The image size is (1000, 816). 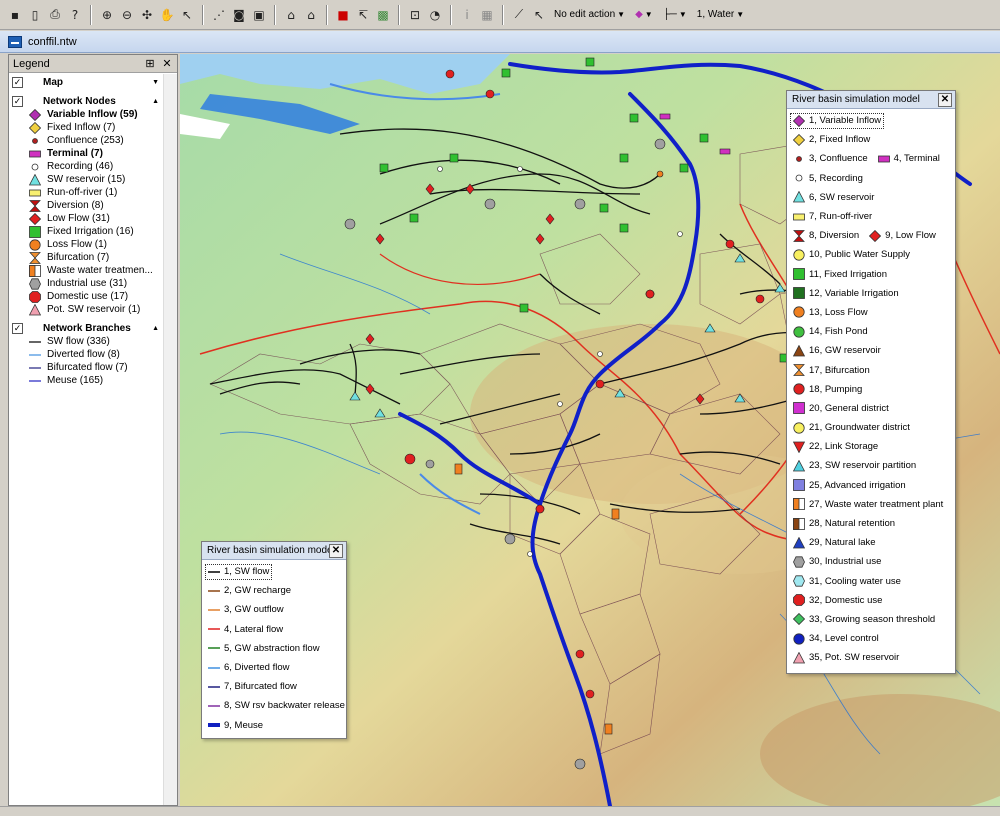 What do you see at coordinates (835, 447) in the screenshot?
I see `node-type-item: 22, Link Storage` at bounding box center [835, 447].